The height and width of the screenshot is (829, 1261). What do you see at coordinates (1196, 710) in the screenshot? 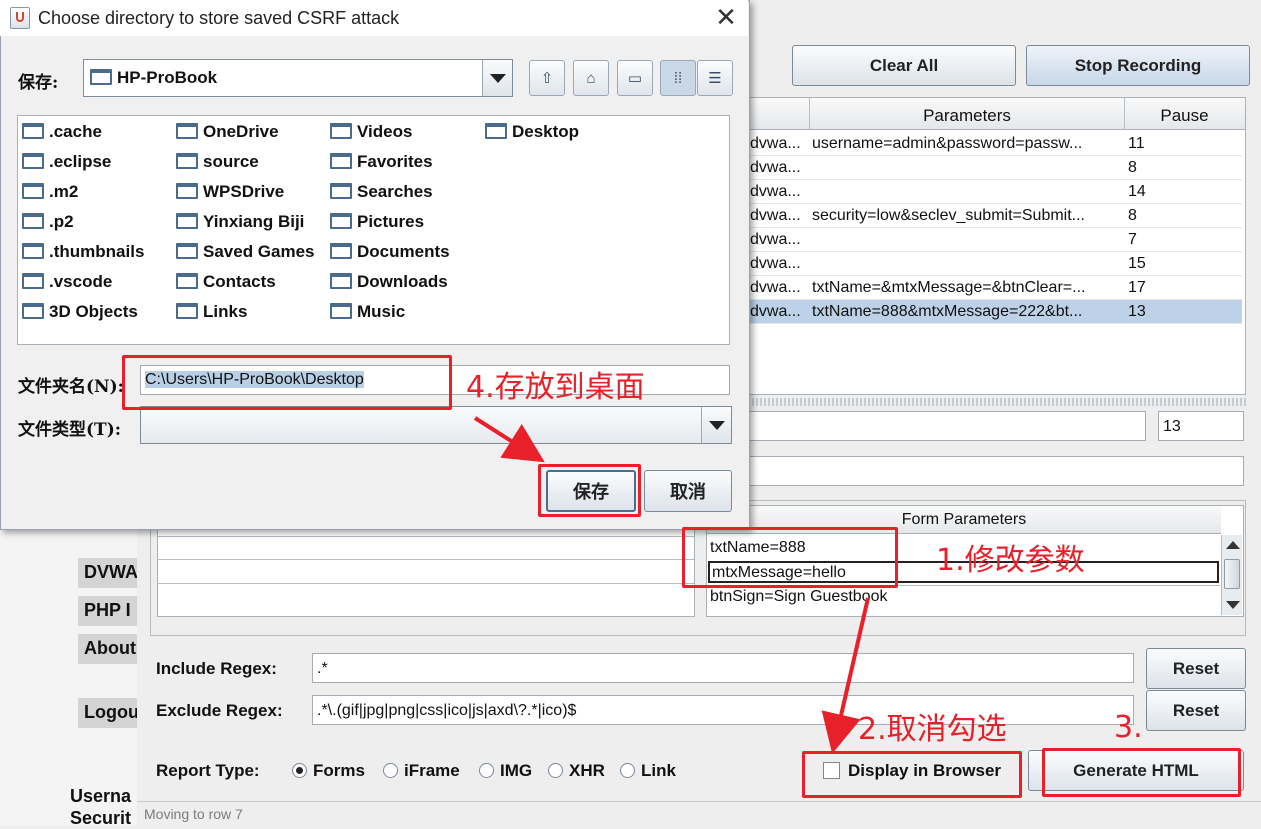
I see `reset-exclude-button: Reset` at bounding box center [1196, 710].